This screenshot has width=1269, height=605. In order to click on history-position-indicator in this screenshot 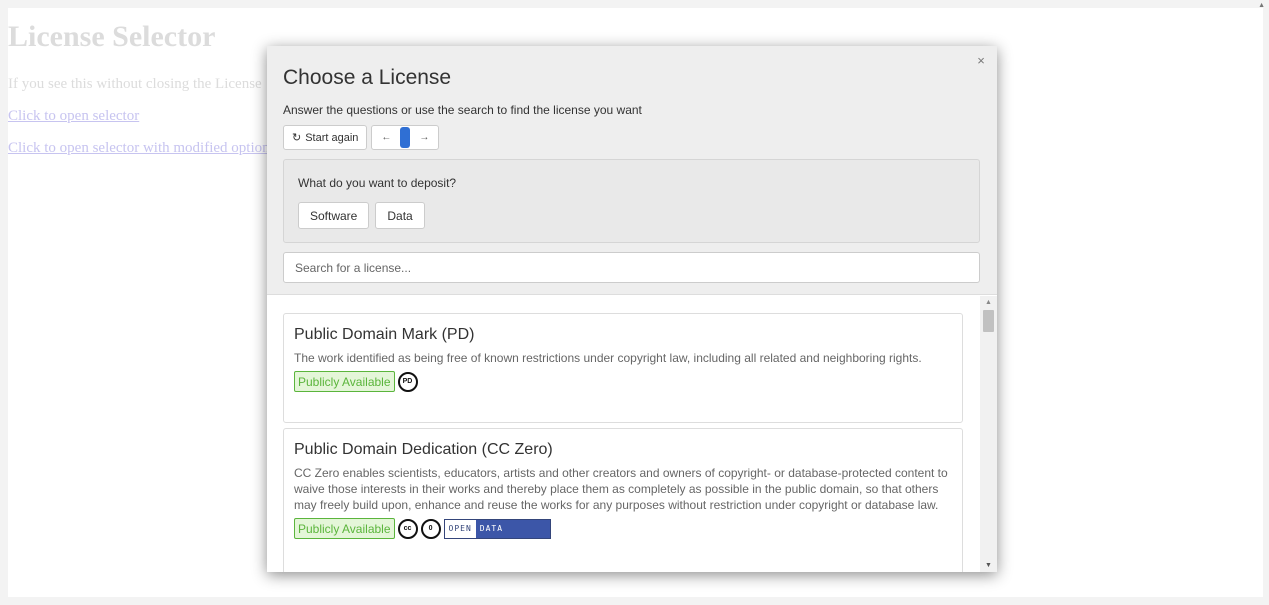, I will do `click(405, 137)`.